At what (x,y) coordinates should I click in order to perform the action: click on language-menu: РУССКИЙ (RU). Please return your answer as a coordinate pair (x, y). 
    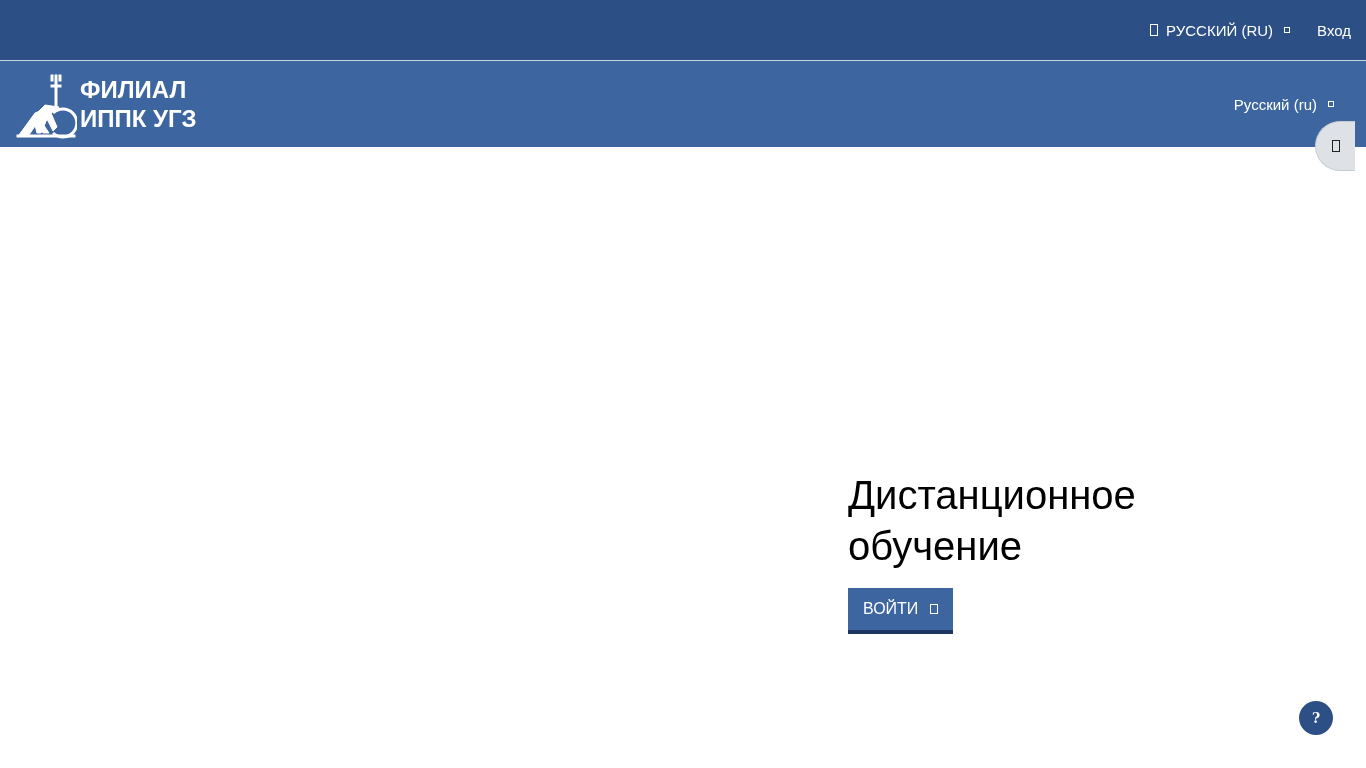
    Looking at the image, I should click on (1220, 30).